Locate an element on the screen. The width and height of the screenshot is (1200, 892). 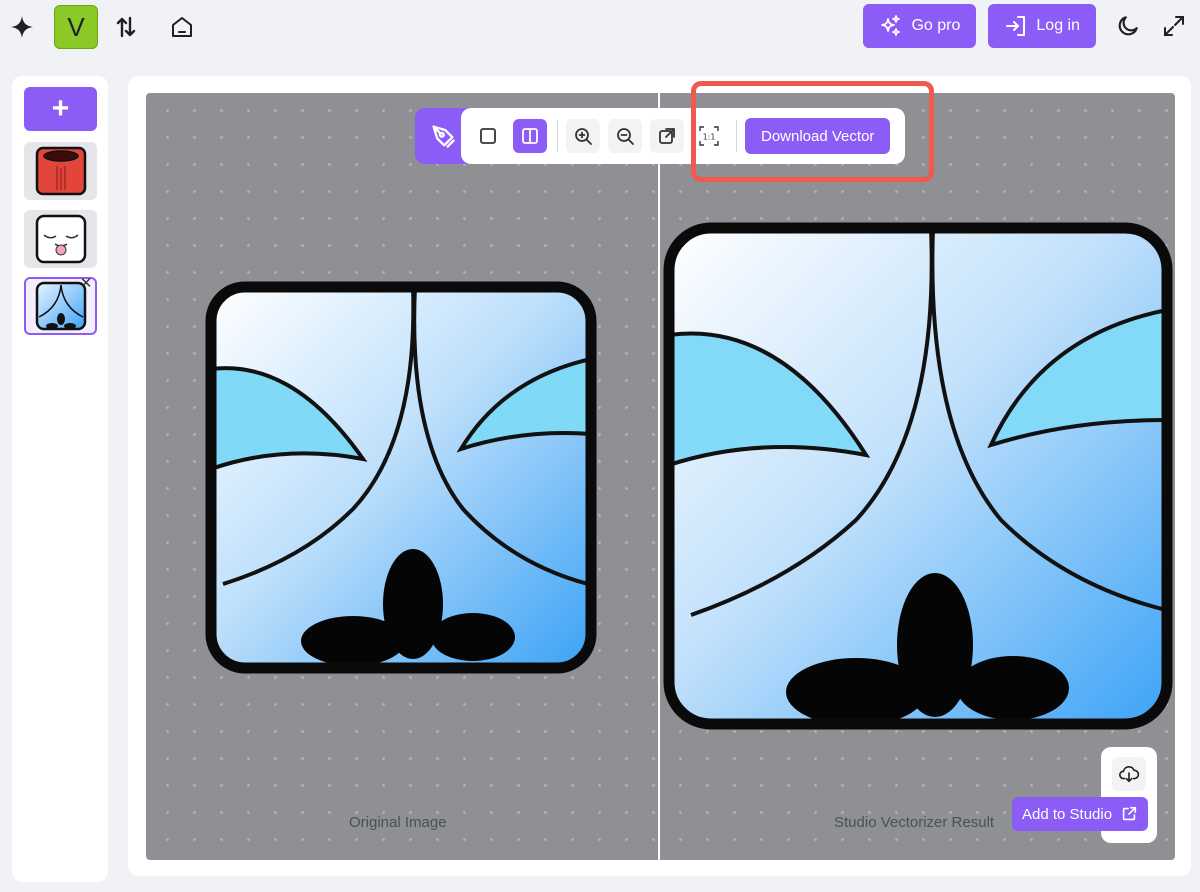
fit-to-screen-button is located at coordinates (667, 136).